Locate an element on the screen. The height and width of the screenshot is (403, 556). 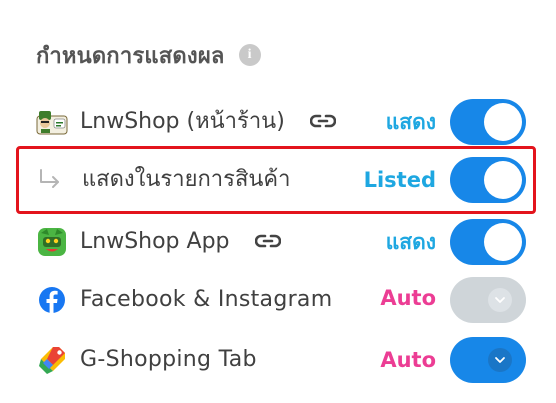
lnwshop-store-icon is located at coordinates (52, 122).